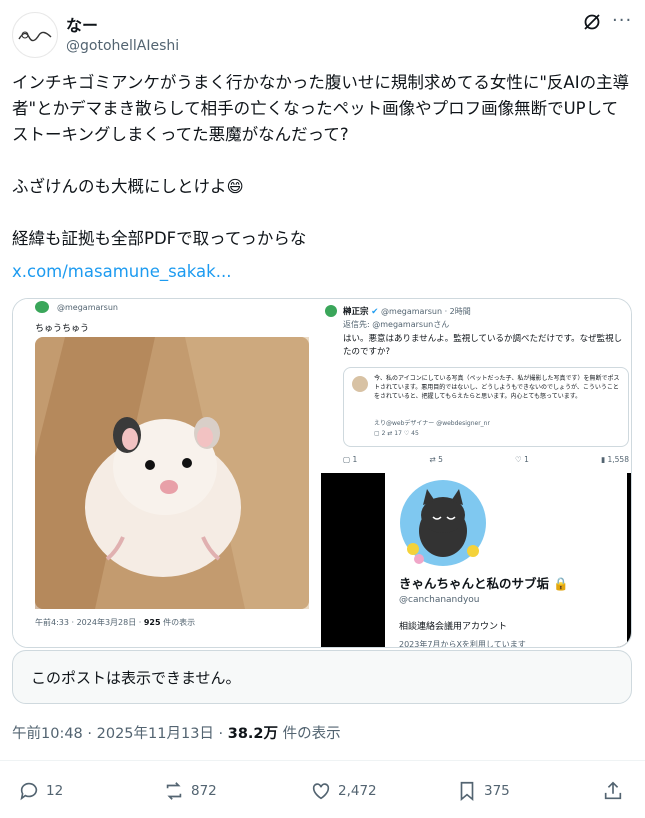 This screenshot has height=818, width=645. Describe the element at coordinates (483, 791) in the screenshot. I see `bookmark-button: 375` at that location.